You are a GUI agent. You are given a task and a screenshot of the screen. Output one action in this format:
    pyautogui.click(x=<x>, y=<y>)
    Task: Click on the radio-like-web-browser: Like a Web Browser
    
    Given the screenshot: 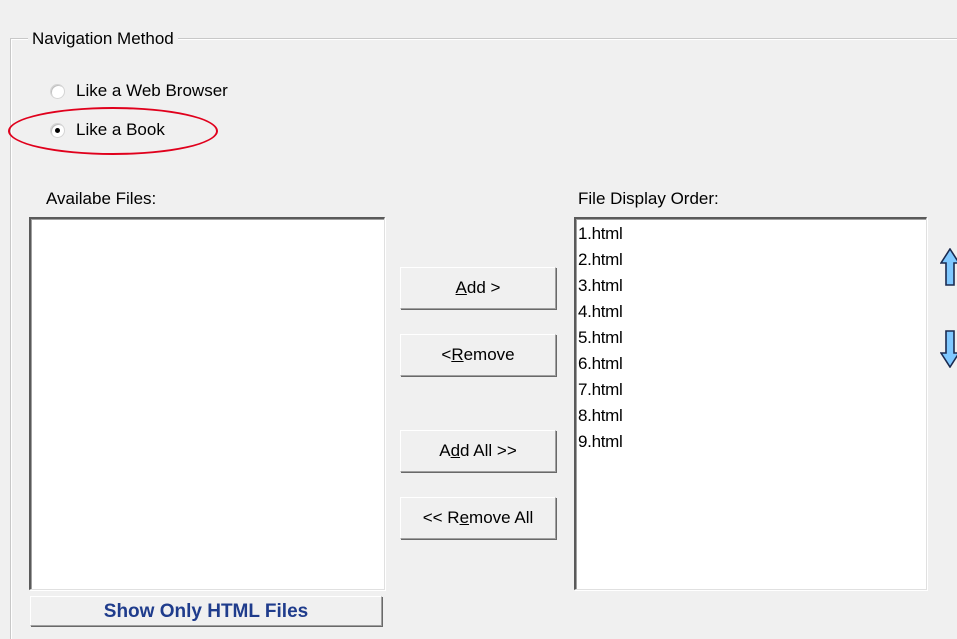 What is the action you would take?
    pyautogui.click(x=139, y=91)
    